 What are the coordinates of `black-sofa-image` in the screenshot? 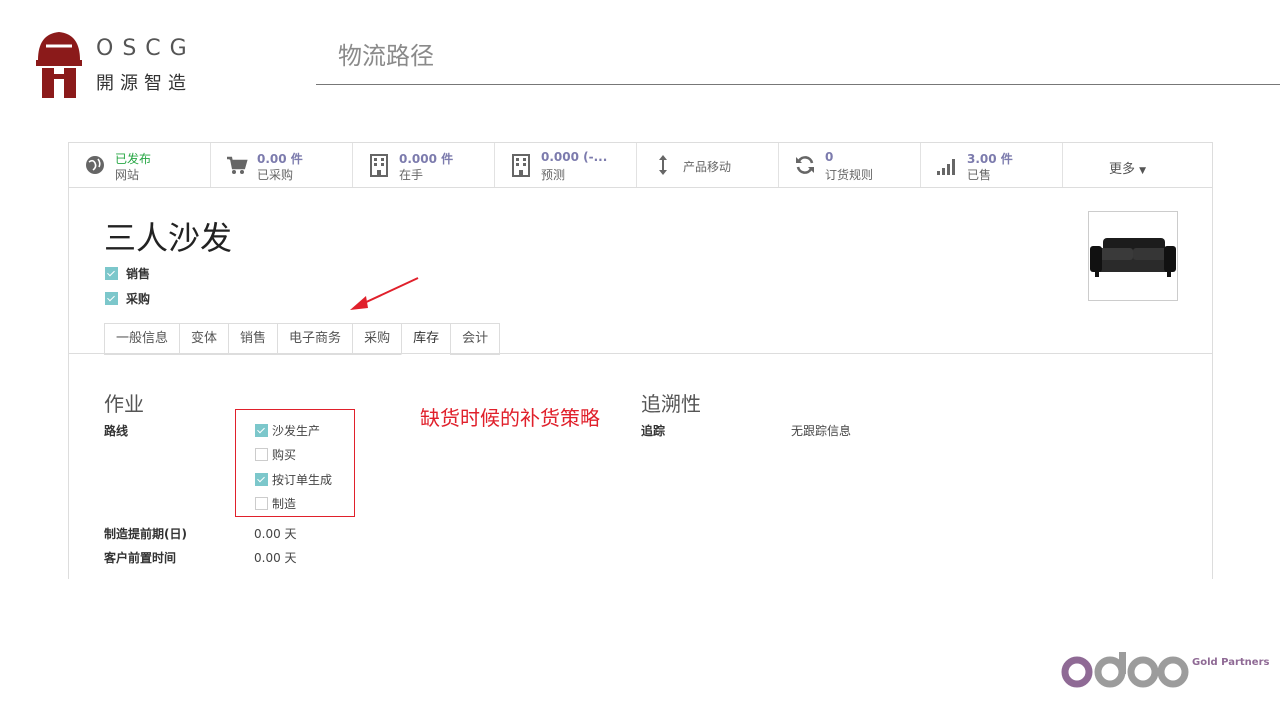 It's located at (1133, 257).